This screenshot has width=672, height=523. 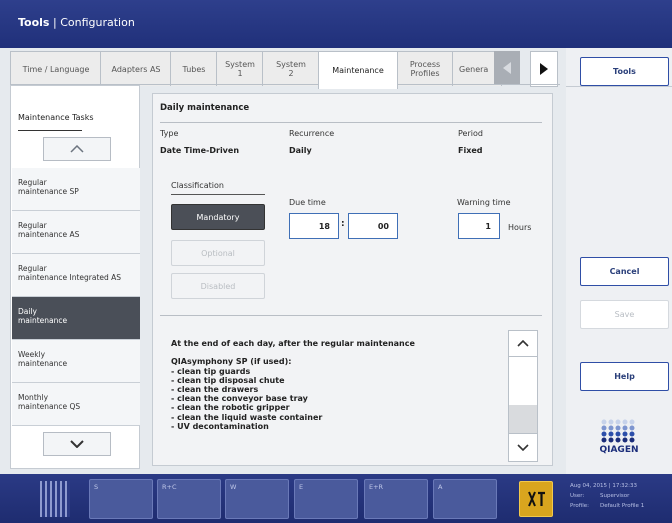 I want to click on description-scroll-up-button, so click(x=523, y=344).